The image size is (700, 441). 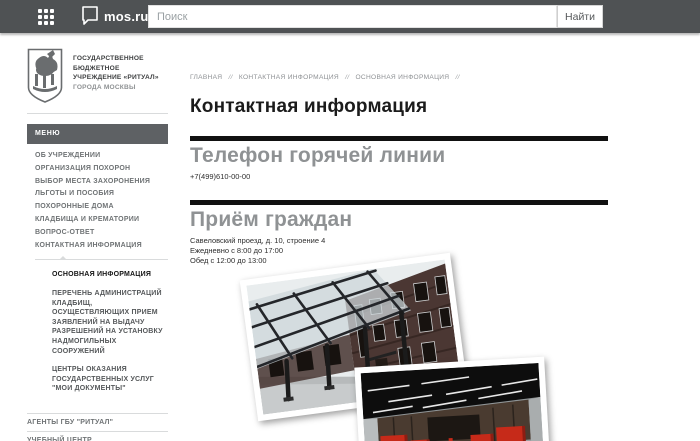 What do you see at coordinates (101, 207) in the screenshot?
I see `menu-item-funeral-homes: ПОХОРОННЫЕ ДОМА` at bounding box center [101, 207].